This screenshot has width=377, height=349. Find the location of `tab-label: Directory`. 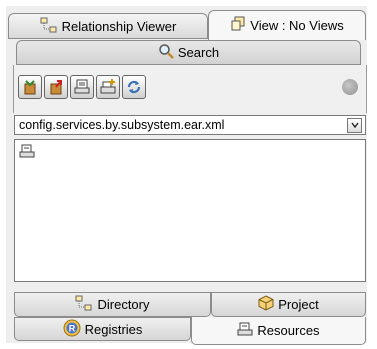

tab-label: Directory is located at coordinates (123, 304).